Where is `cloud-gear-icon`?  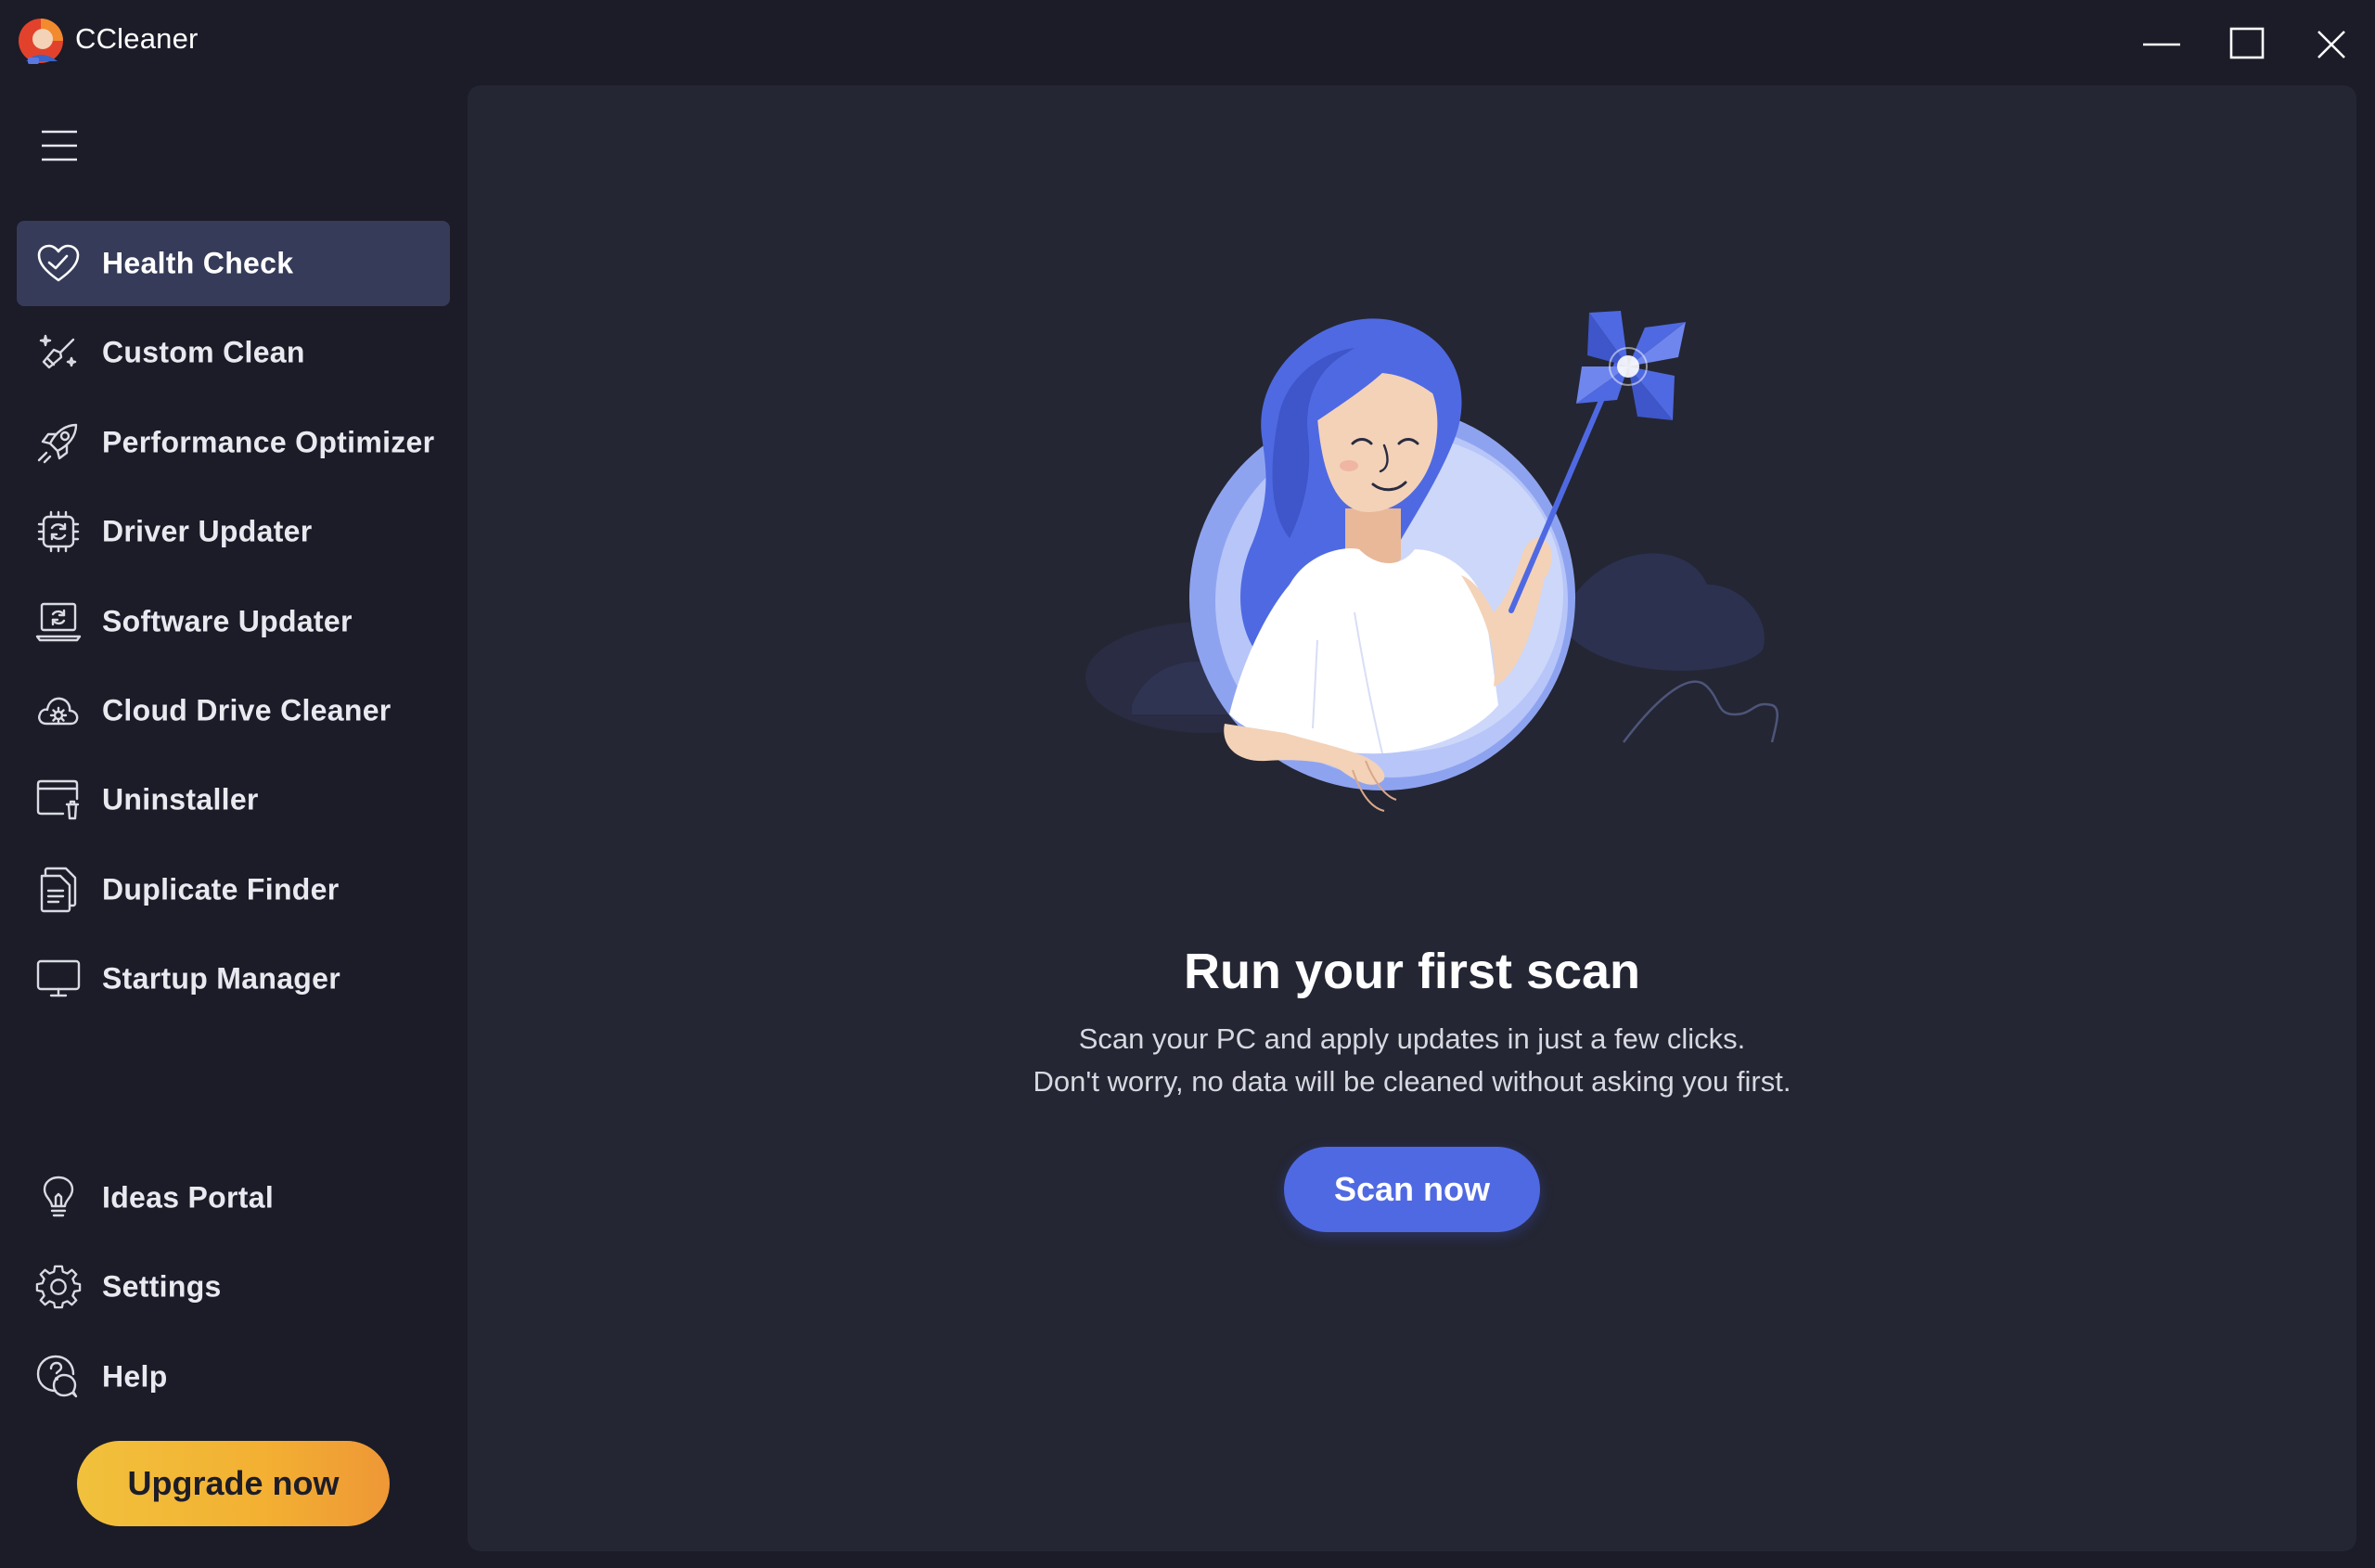 cloud-gear-icon is located at coordinates (58, 711).